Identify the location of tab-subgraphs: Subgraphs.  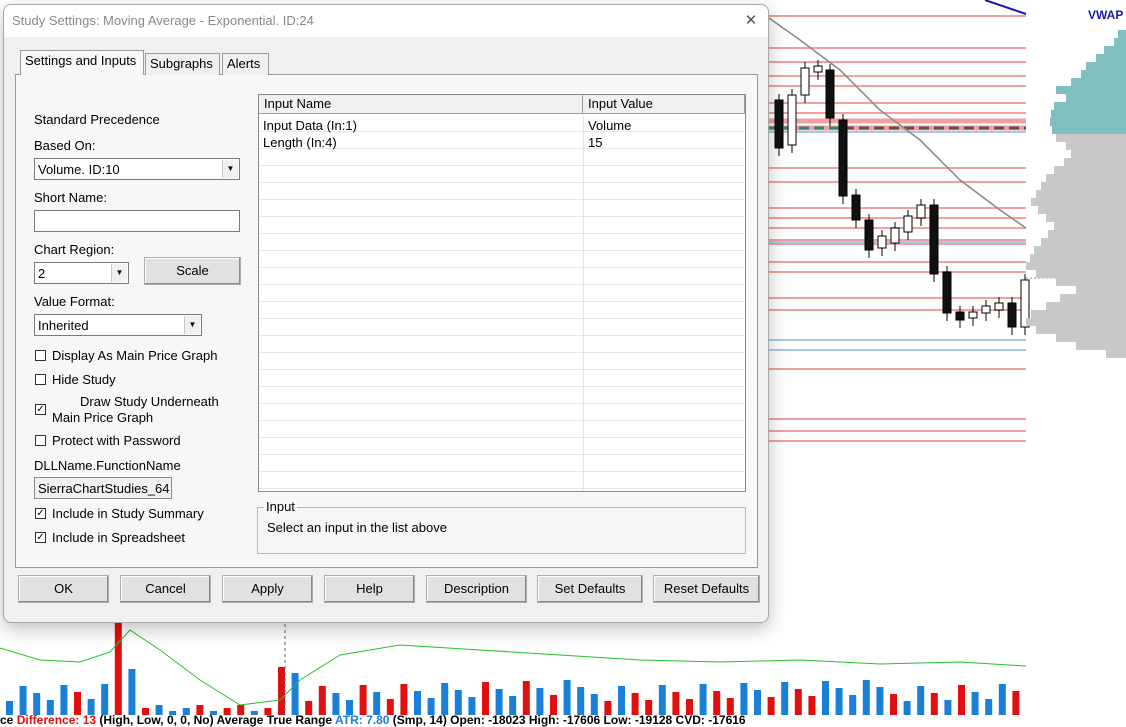
(182, 64).